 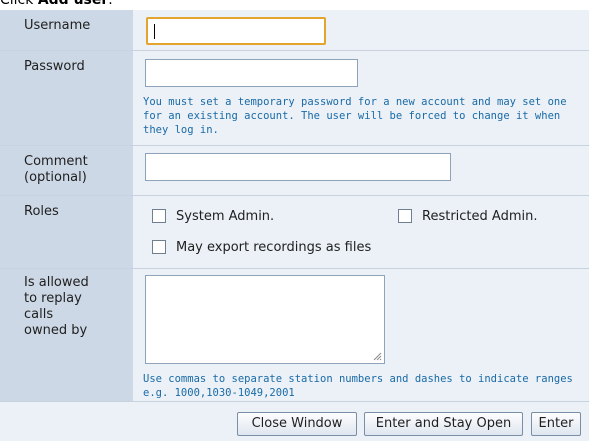 I want to click on replay-textarea, so click(x=265, y=319).